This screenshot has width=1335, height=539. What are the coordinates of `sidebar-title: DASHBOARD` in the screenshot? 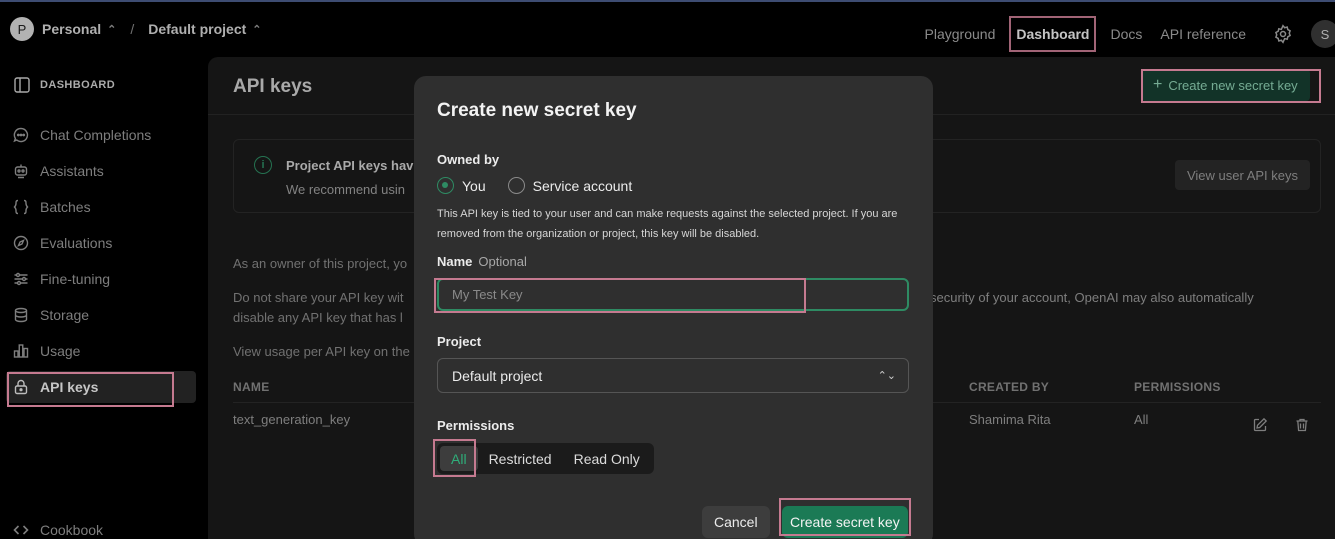 It's located at (78, 85).